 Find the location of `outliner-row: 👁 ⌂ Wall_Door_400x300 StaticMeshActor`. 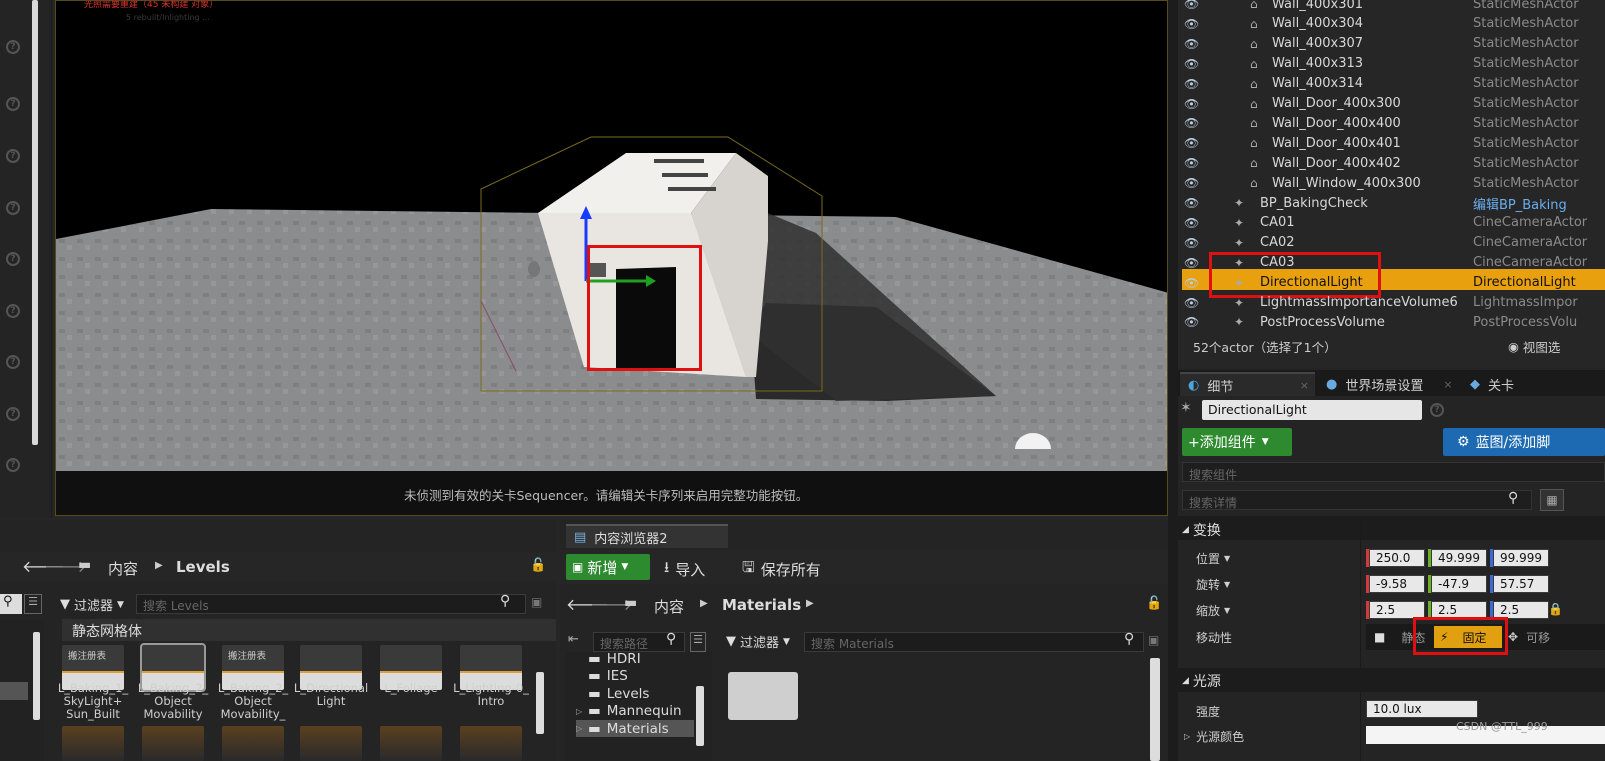

outliner-row: 👁 ⌂ Wall_Door_400x300 StaticMeshActor is located at coordinates (1394, 104).